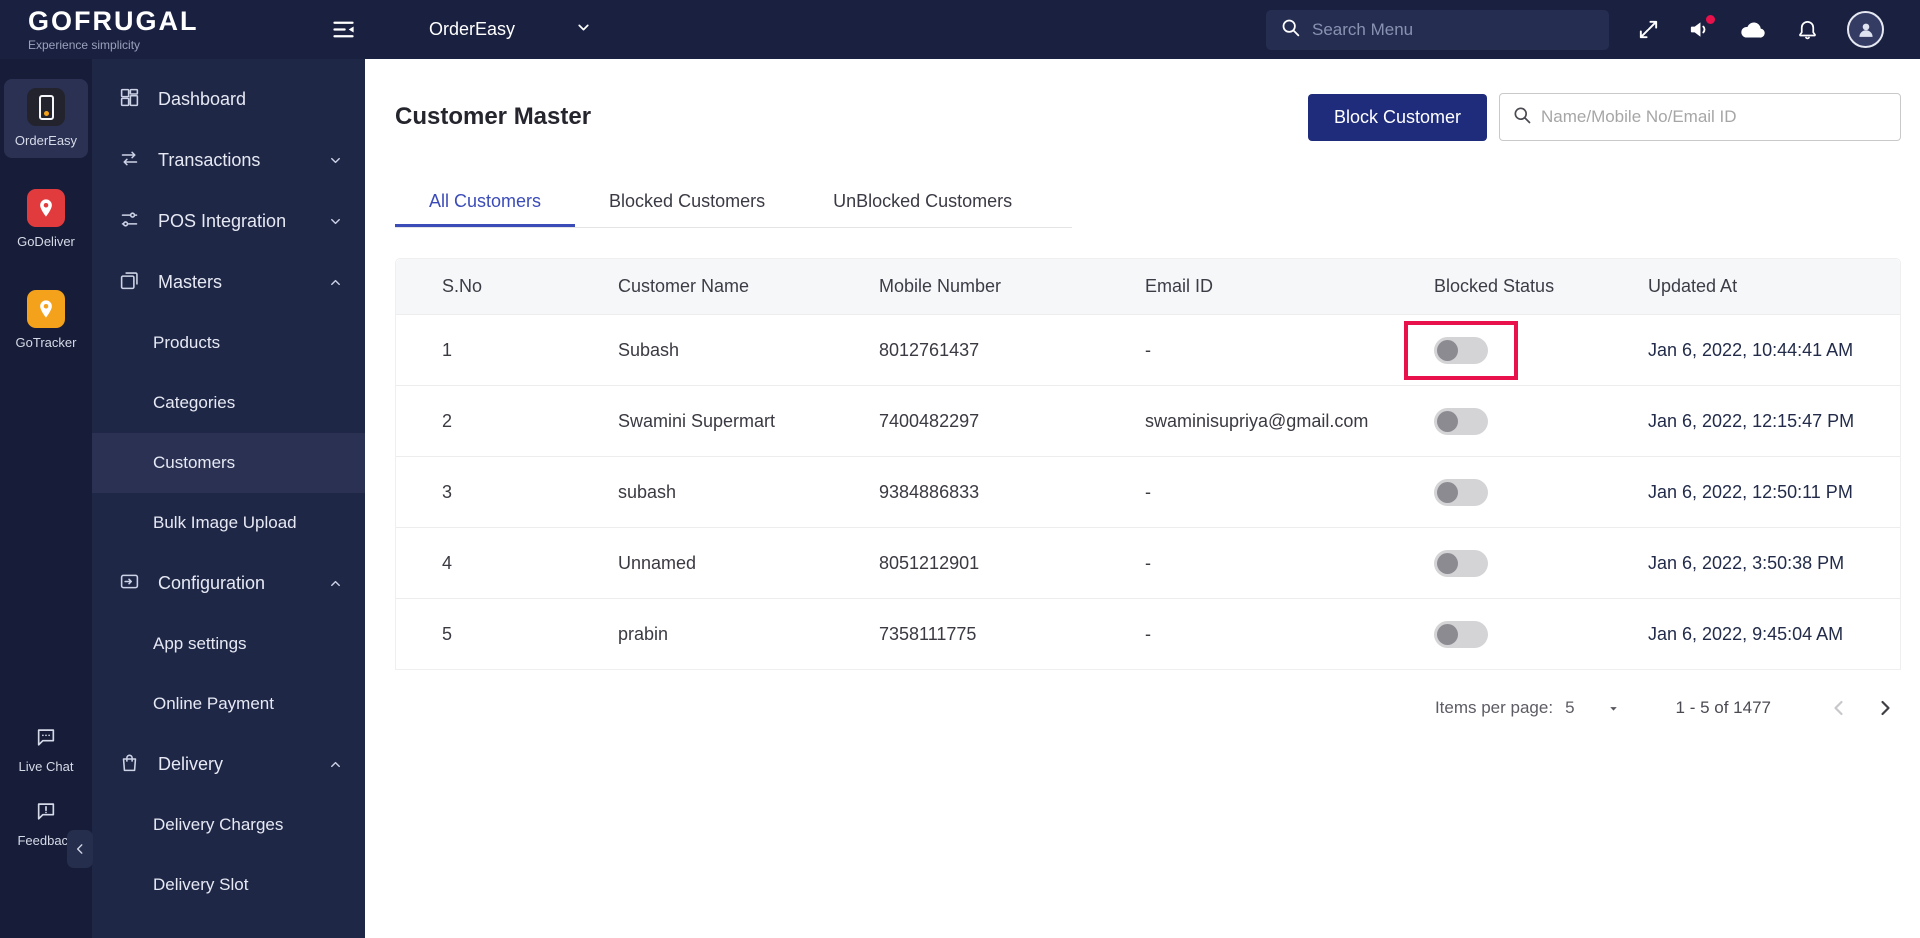 The image size is (1920, 938). What do you see at coordinates (1494, 286) in the screenshot?
I see `column-header-blocked-status: Blocked Status` at bounding box center [1494, 286].